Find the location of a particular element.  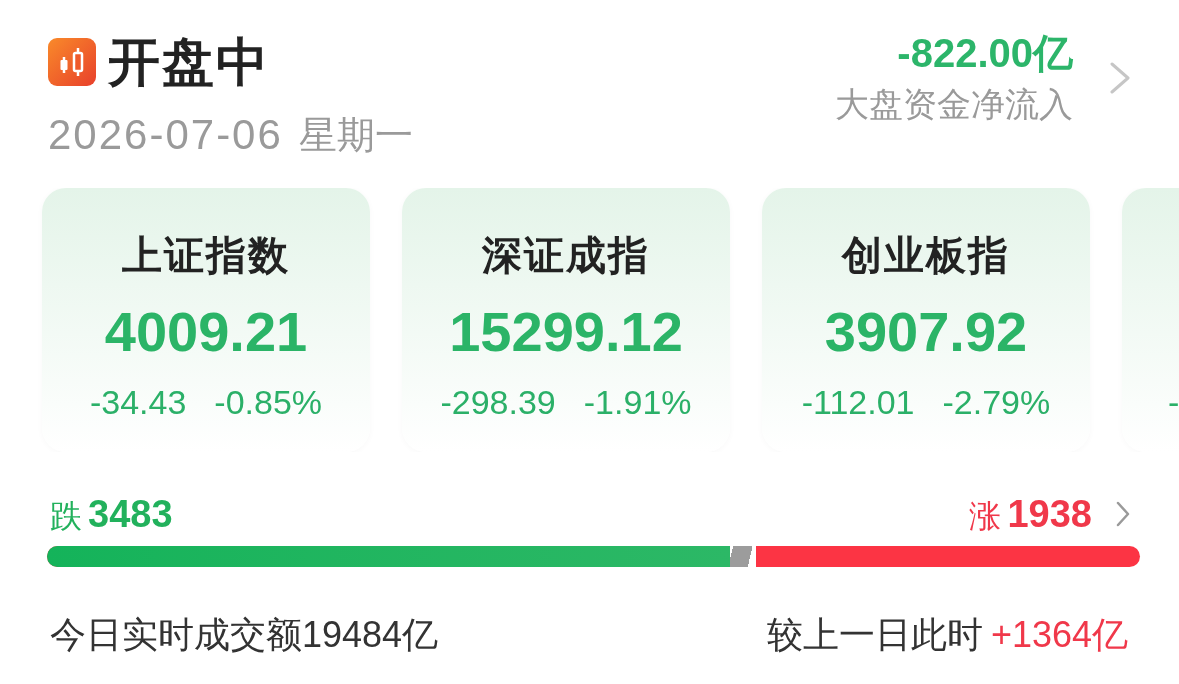

net-inflow-label: 大盘资金净流入 is located at coordinates (954, 104).